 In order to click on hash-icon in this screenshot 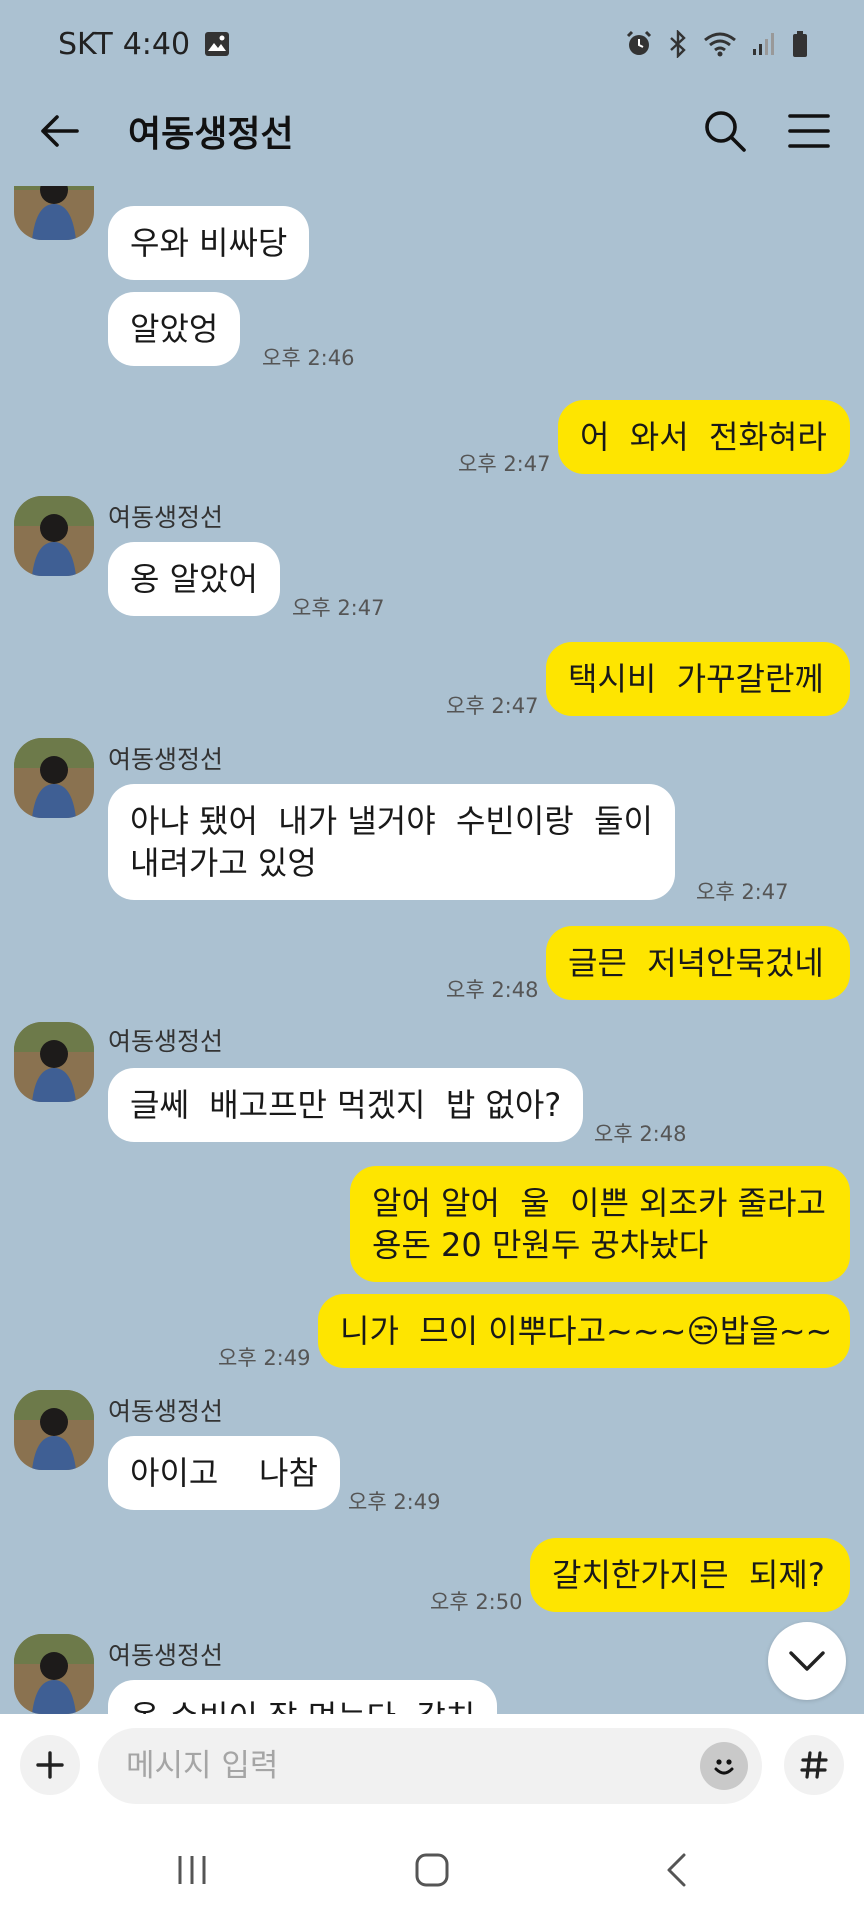, I will do `click(814, 1765)`.